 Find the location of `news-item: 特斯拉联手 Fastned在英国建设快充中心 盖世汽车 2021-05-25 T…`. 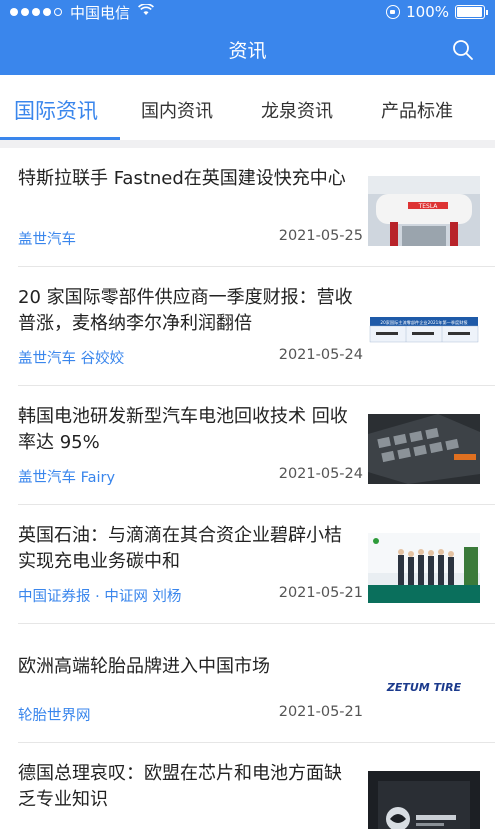

news-item: 特斯拉联手 Fastned在英国建设快充中心 盖世汽车 2021-05-25 T… is located at coordinates (256, 207).